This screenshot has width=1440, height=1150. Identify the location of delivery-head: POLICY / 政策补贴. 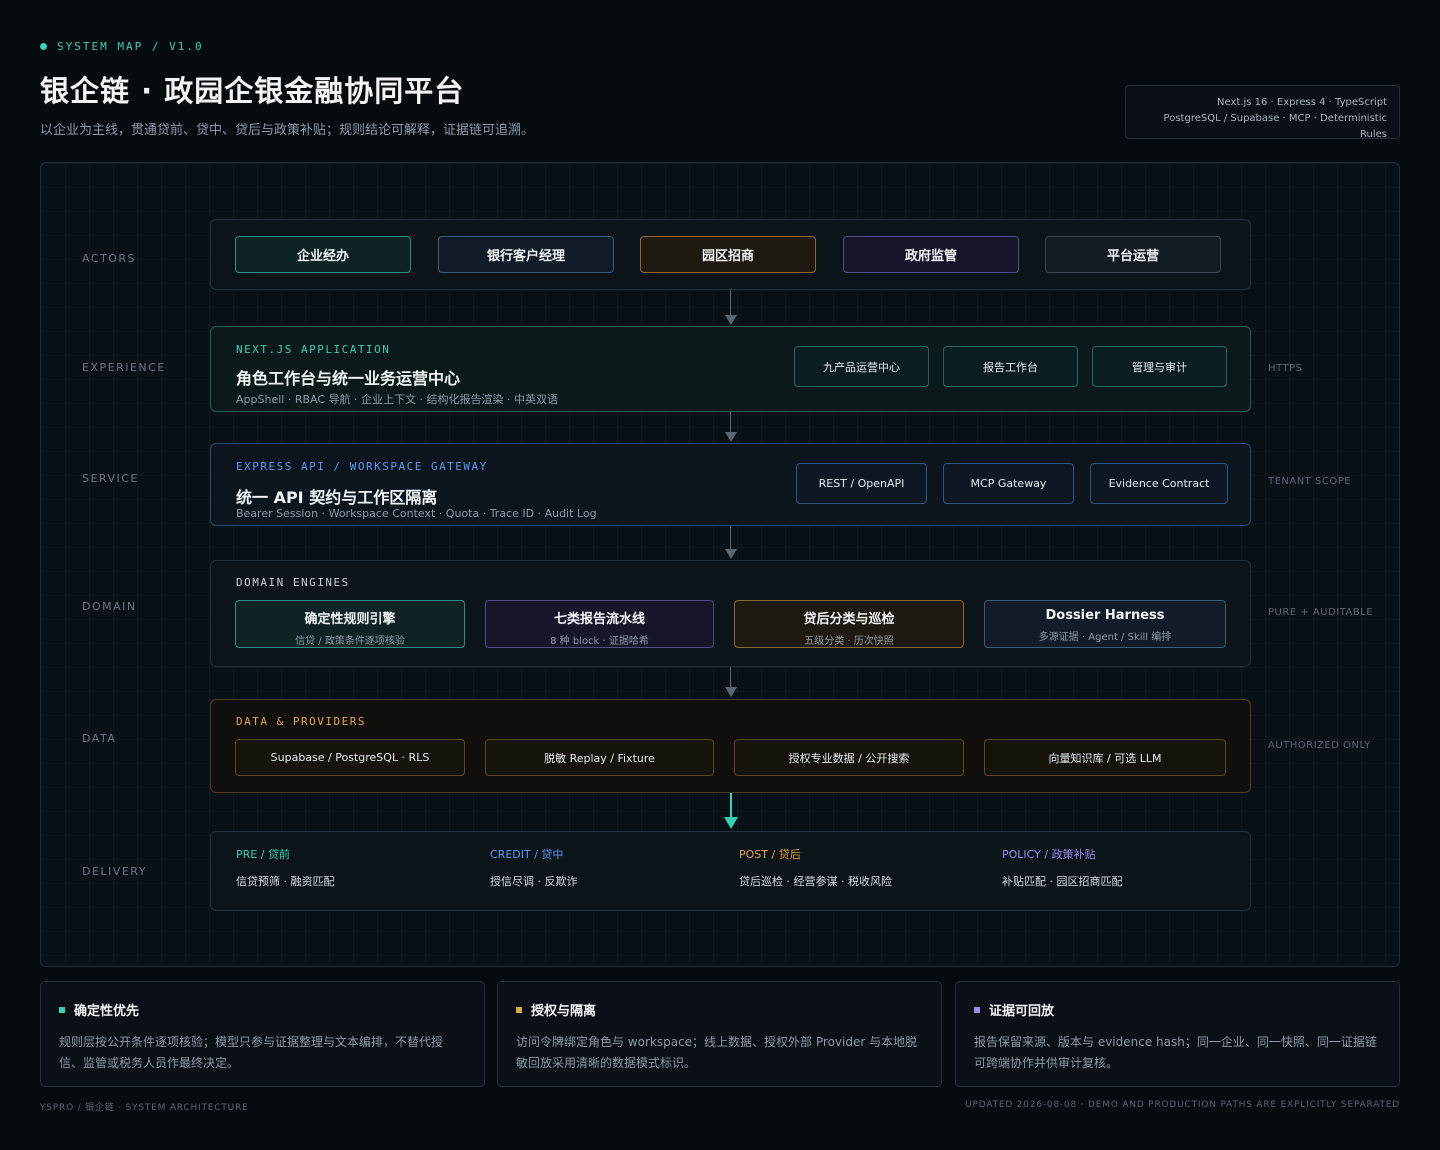
(1049, 854).